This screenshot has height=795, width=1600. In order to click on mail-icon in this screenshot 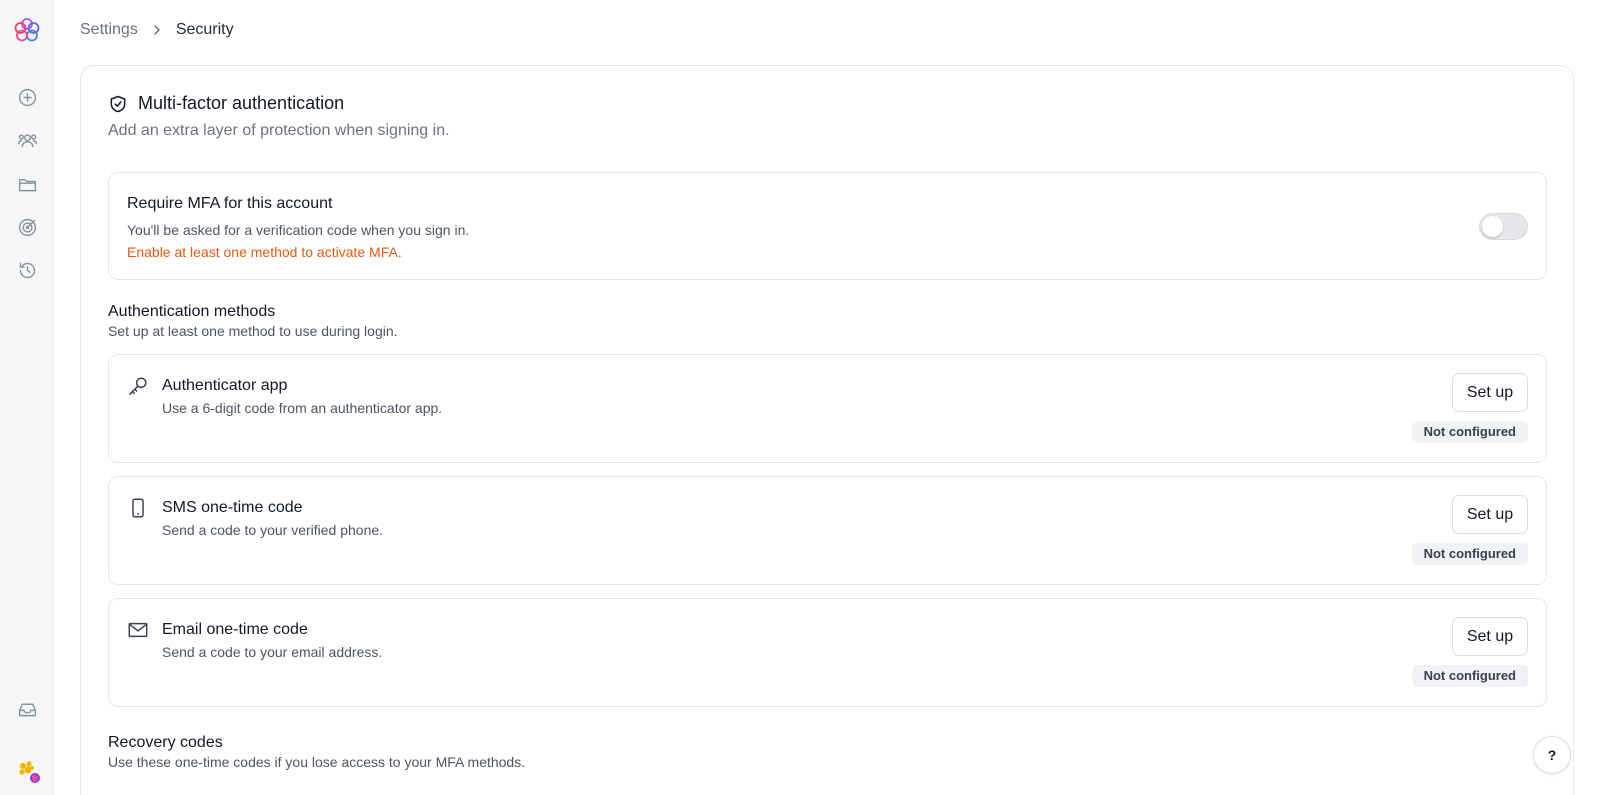, I will do `click(138, 630)`.